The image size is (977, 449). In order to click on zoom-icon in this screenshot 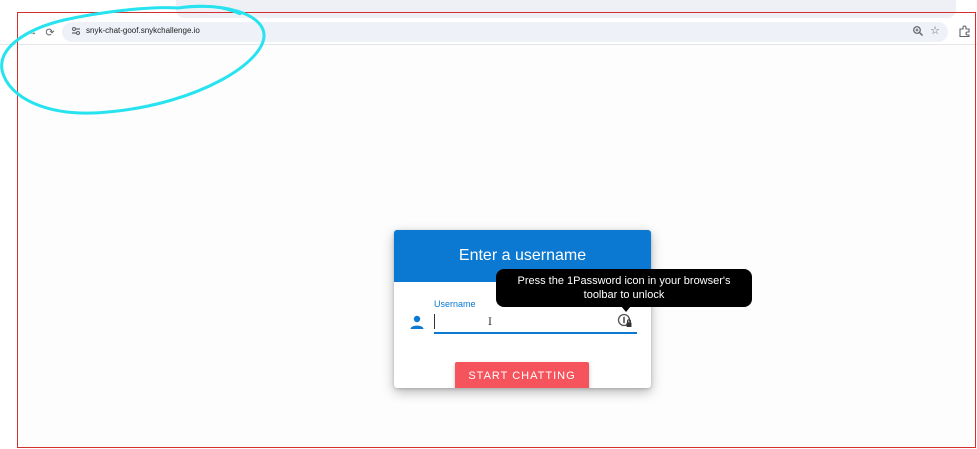, I will do `click(918, 31)`.